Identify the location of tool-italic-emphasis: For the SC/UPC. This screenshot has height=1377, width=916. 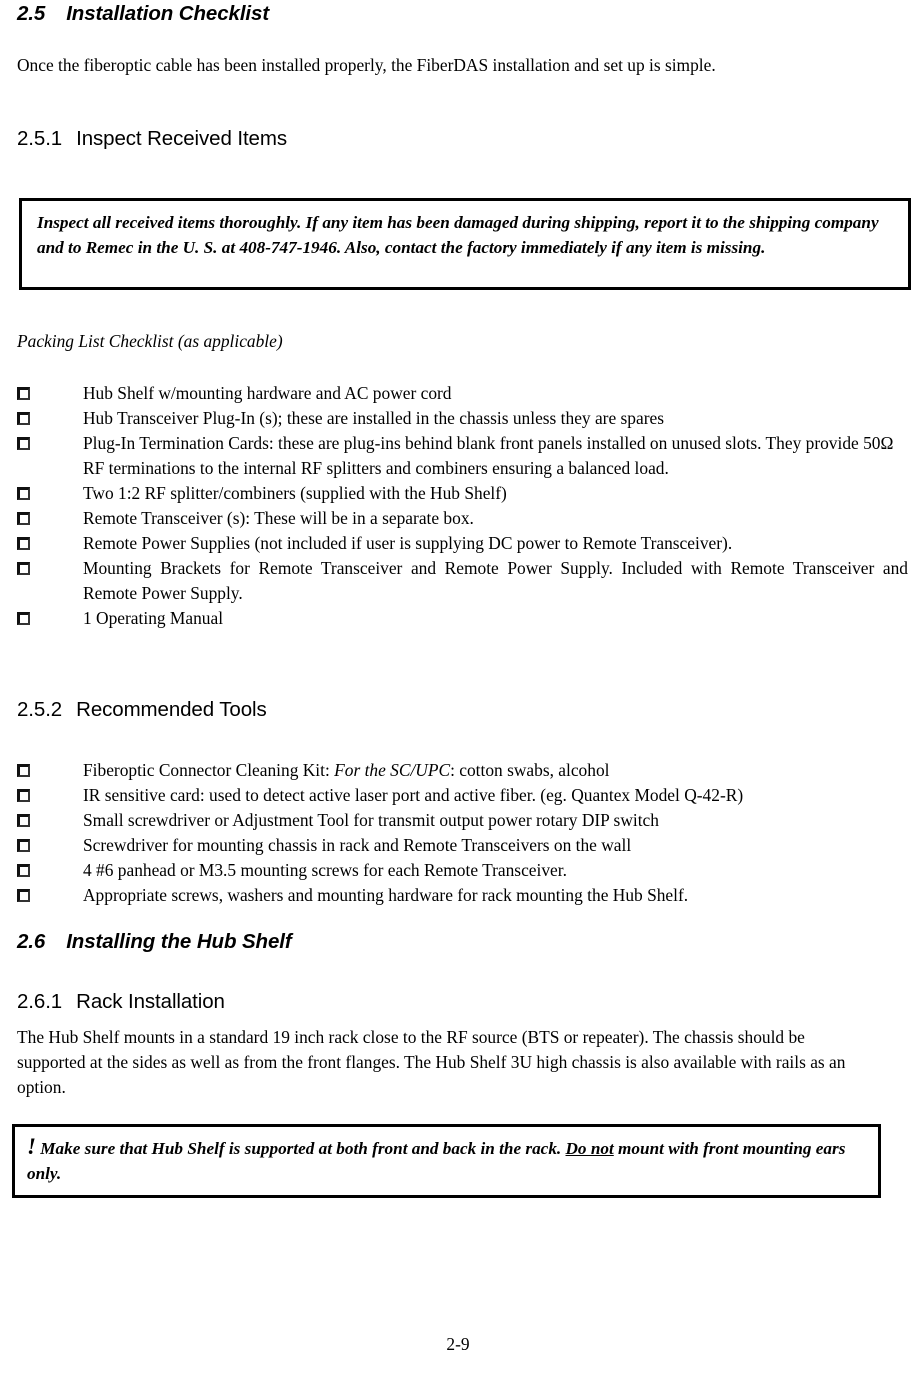
(392, 770).